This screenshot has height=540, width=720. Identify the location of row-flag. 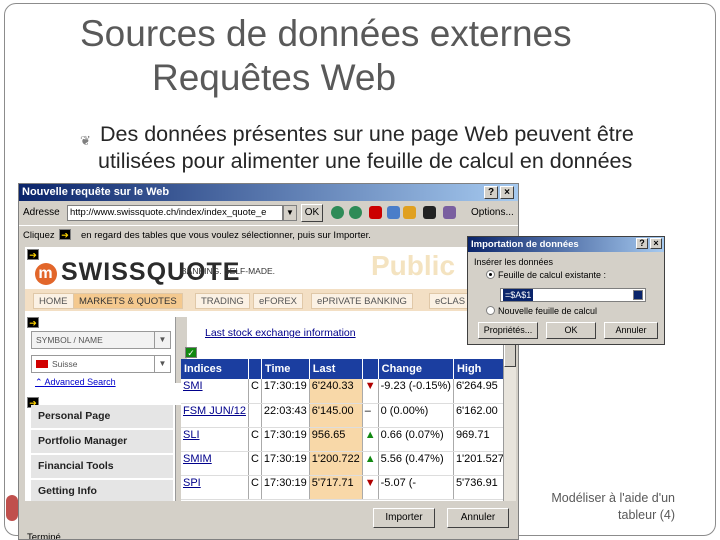
(255, 415).